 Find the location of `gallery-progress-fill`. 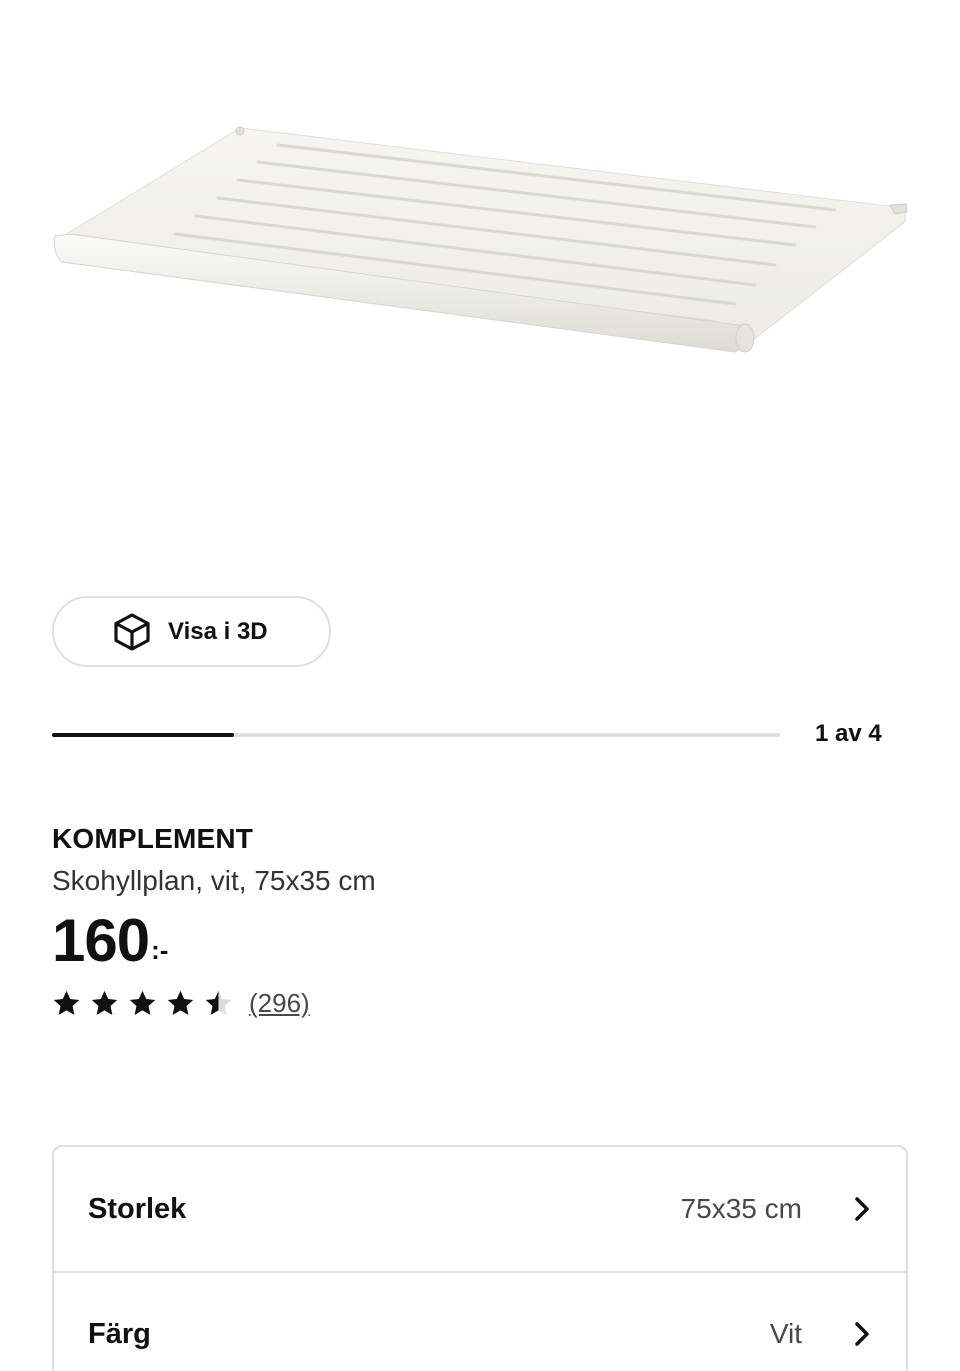

gallery-progress-fill is located at coordinates (143, 735).